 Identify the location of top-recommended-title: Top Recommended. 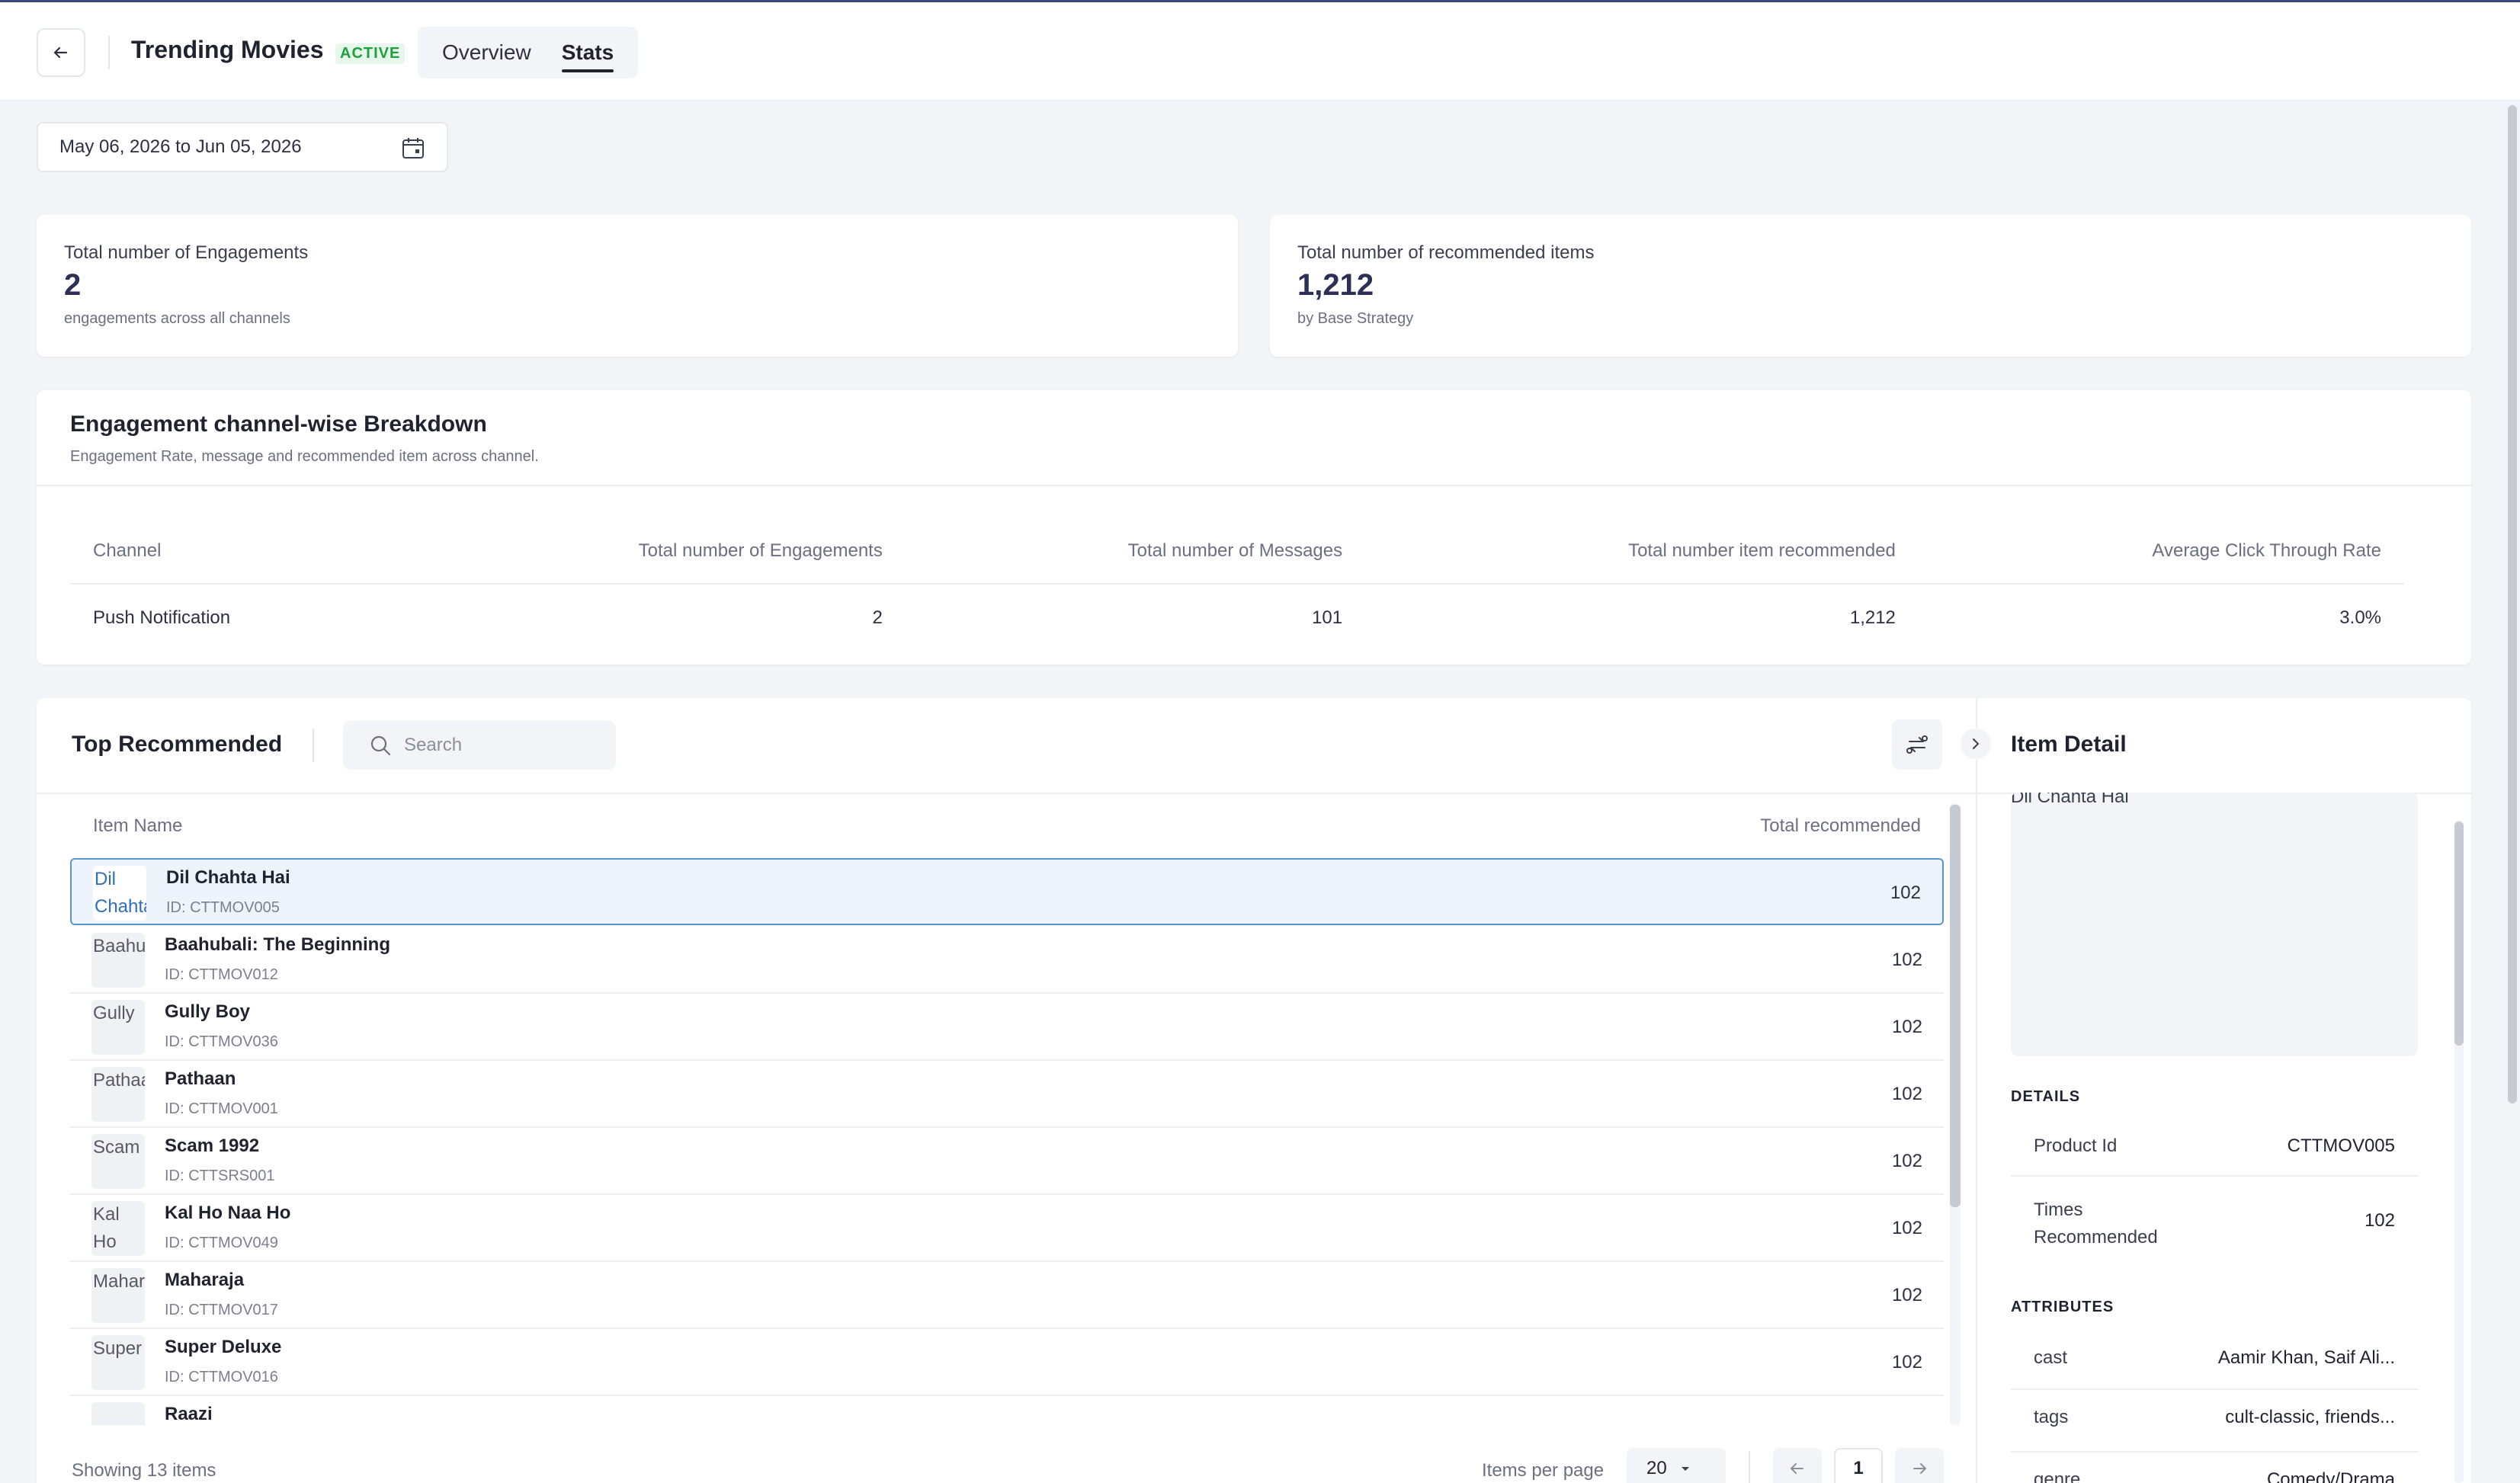
(177, 744).